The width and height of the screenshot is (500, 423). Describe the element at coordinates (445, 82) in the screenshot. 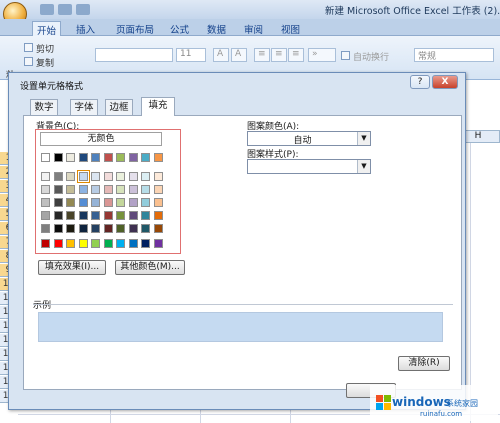

I see `close-button: X` at that location.